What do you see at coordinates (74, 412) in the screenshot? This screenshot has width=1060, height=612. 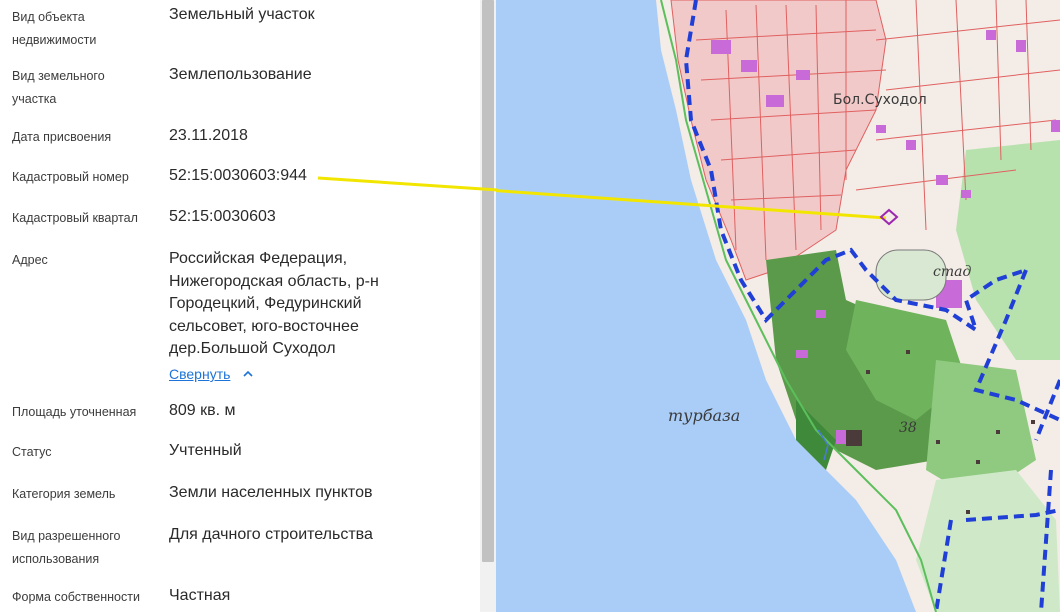 I see `field-label: Площадь уточненная` at bounding box center [74, 412].